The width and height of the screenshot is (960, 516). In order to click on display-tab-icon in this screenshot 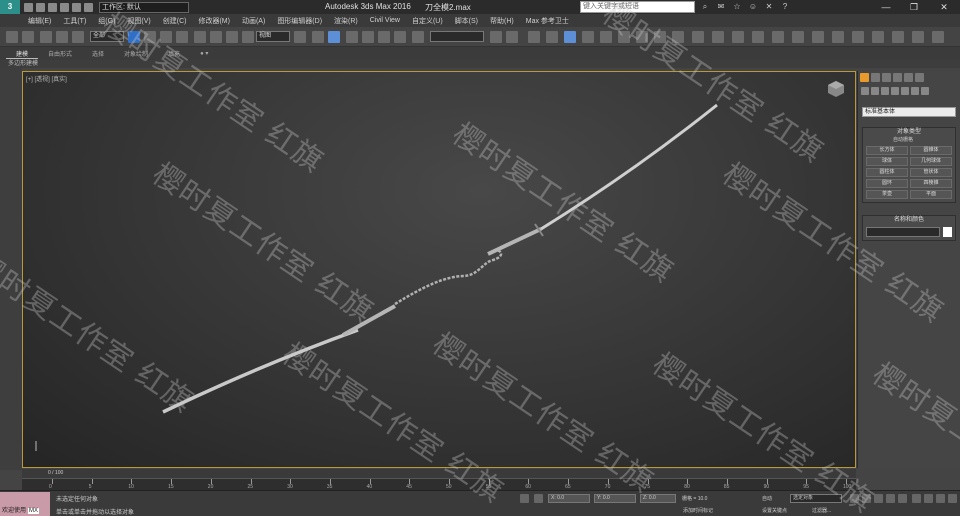, I will do `click(908, 77)`.